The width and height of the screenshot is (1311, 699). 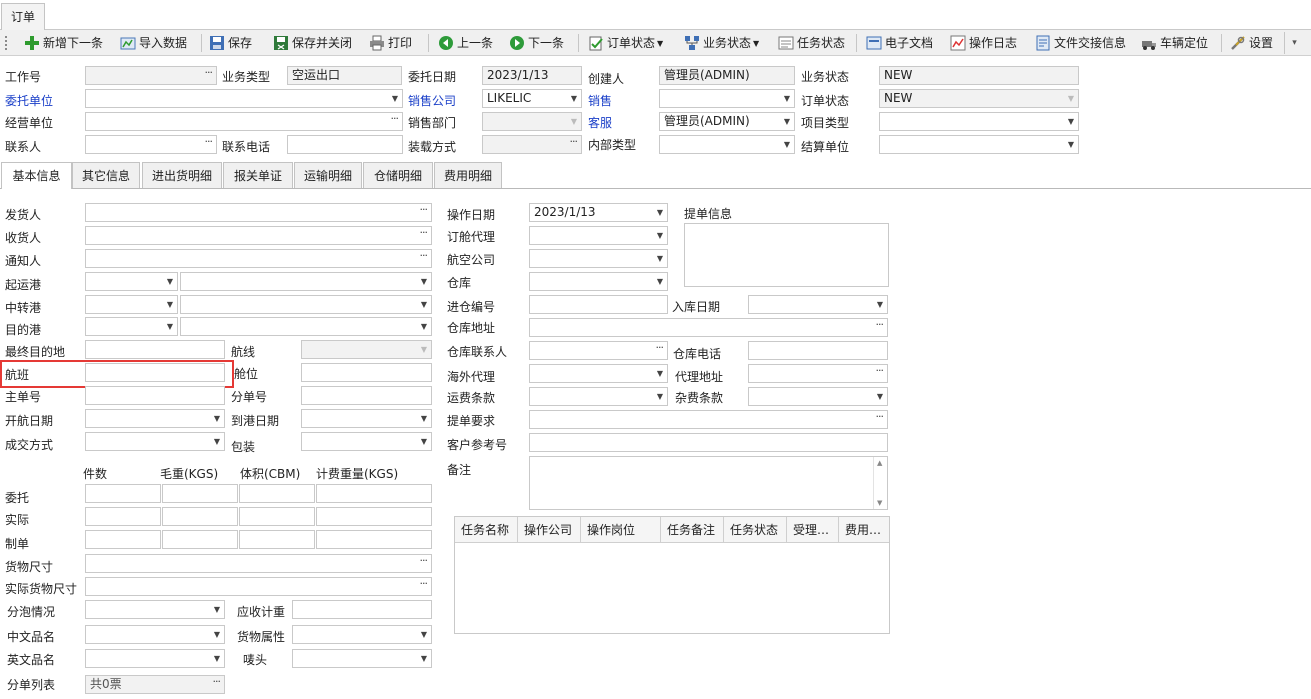 I want to click on column-header: 任务备注, so click(x=692, y=530).